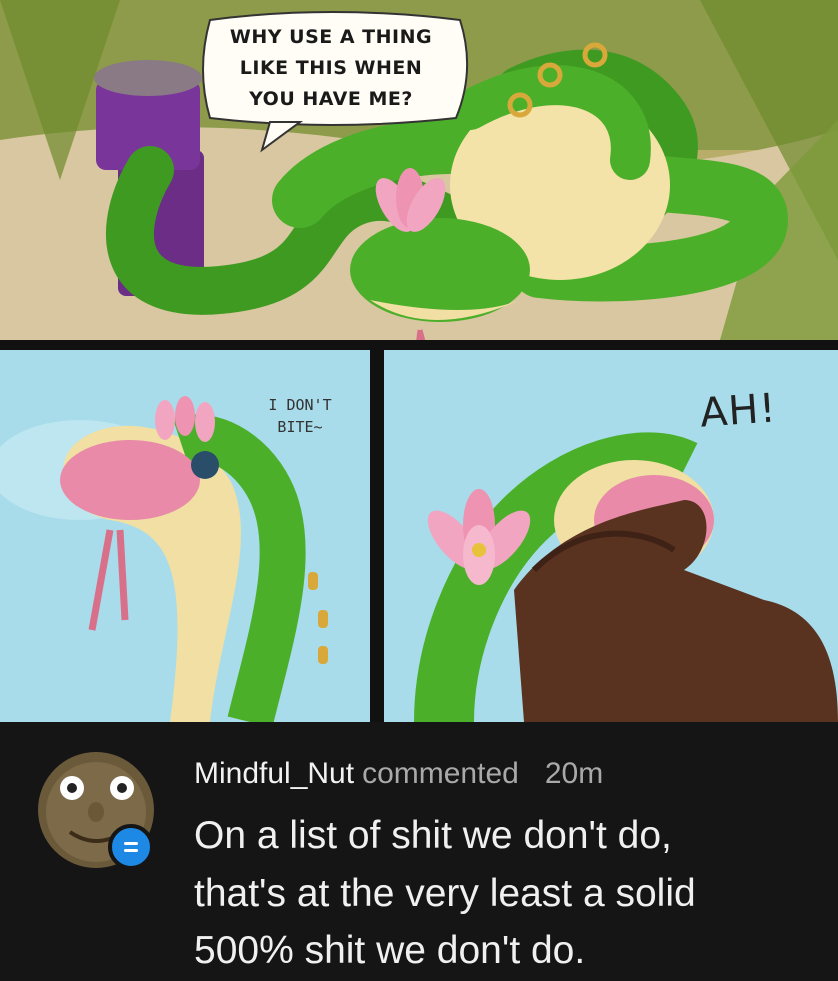  Describe the element at coordinates (738, 411) in the screenshot. I see `panel-3-exclaim: AH!` at that location.